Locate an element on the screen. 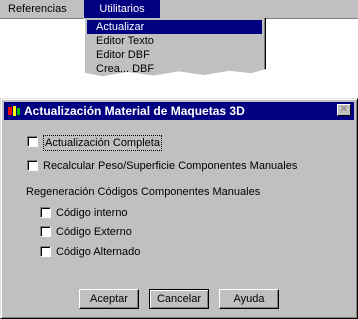  alternate-code-label: Código Alternado is located at coordinates (98, 252).